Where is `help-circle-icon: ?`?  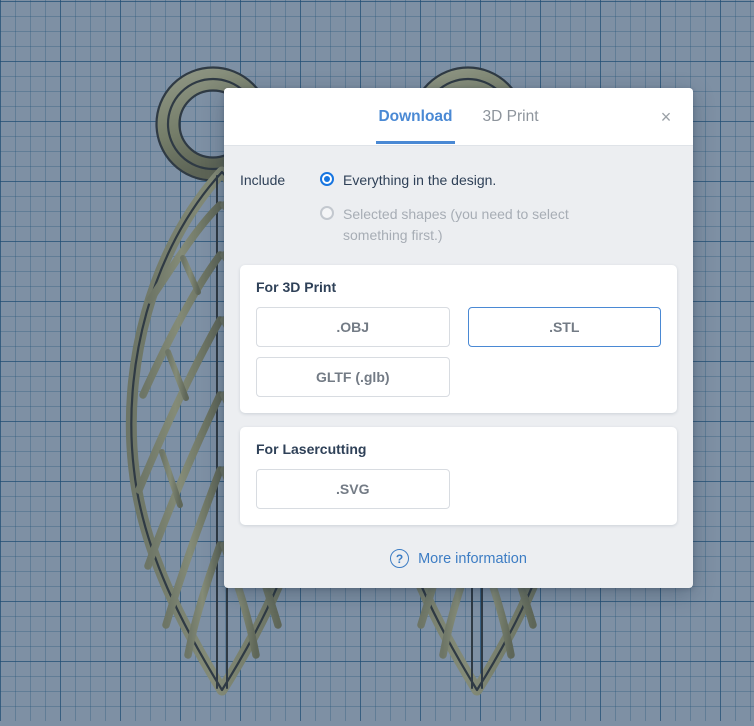
help-circle-icon: ? is located at coordinates (400, 559).